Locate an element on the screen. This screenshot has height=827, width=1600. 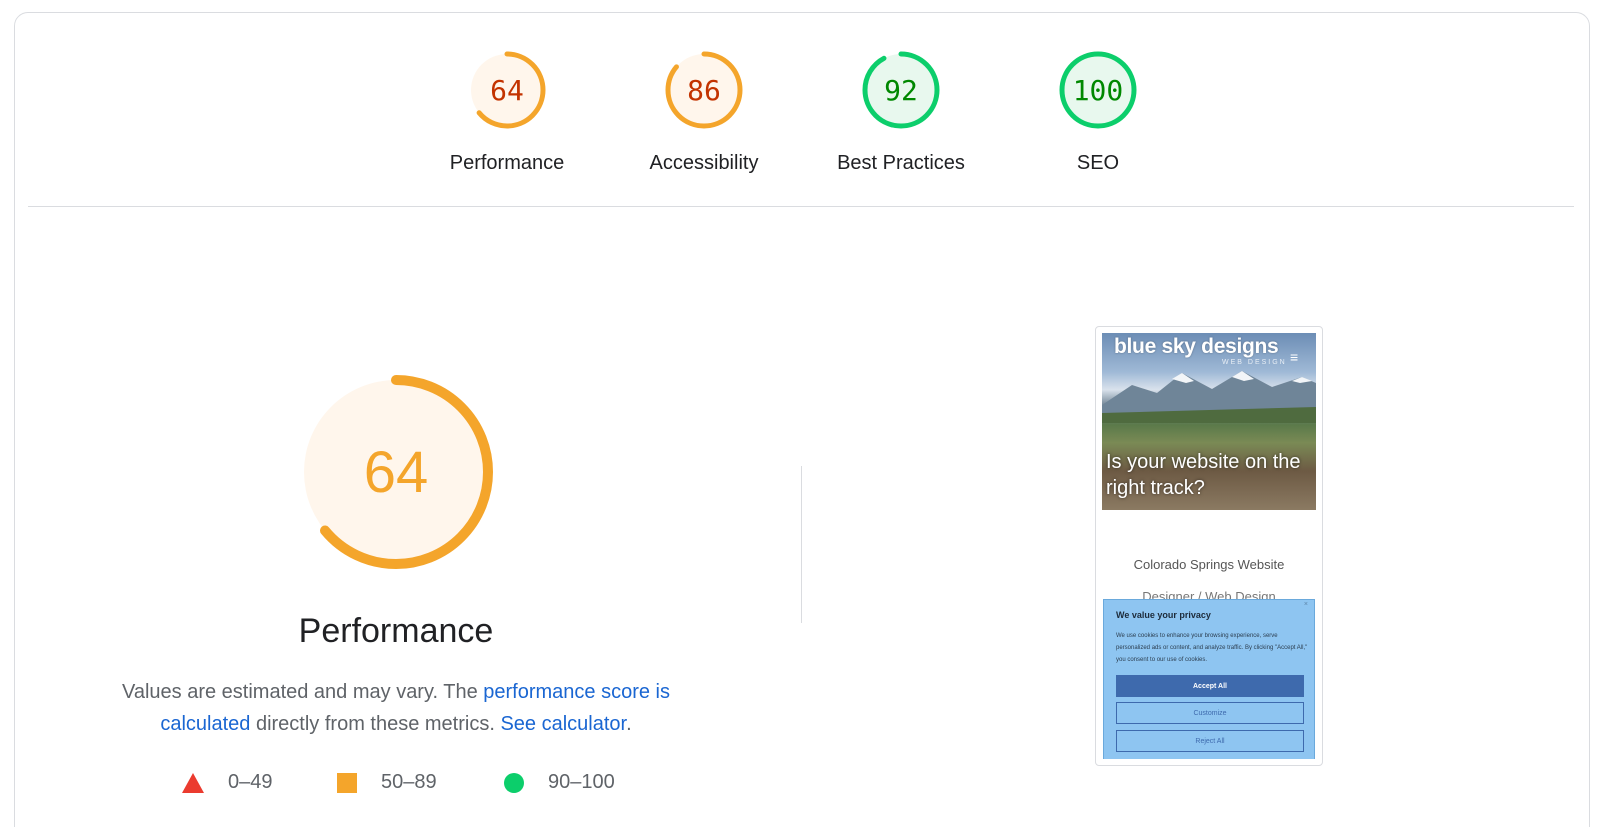
hamburger-icon: ≡ is located at coordinates (1294, 357).